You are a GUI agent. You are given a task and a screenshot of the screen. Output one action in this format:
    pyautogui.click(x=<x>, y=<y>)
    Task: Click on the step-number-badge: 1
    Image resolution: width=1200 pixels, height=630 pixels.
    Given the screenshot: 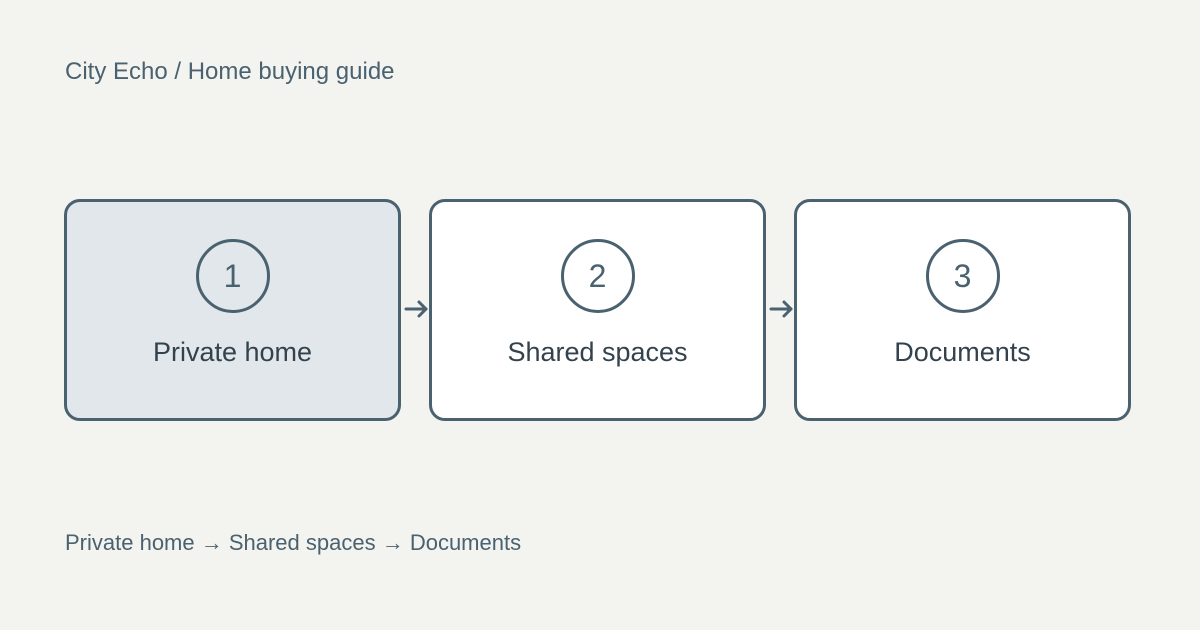 What is the action you would take?
    pyautogui.click(x=232, y=276)
    